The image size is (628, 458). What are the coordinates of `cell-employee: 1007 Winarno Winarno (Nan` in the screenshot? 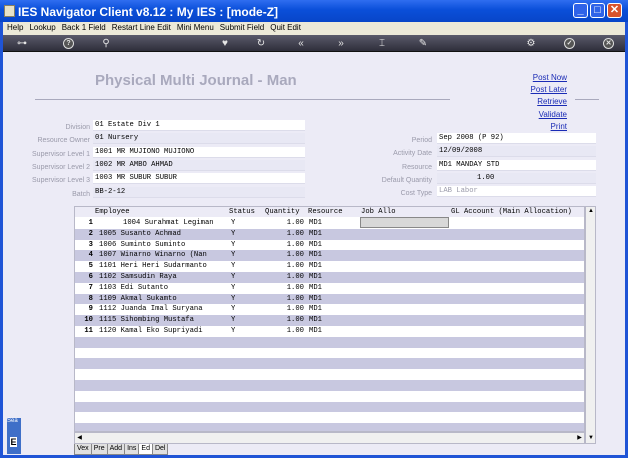 It's located at (163, 255).